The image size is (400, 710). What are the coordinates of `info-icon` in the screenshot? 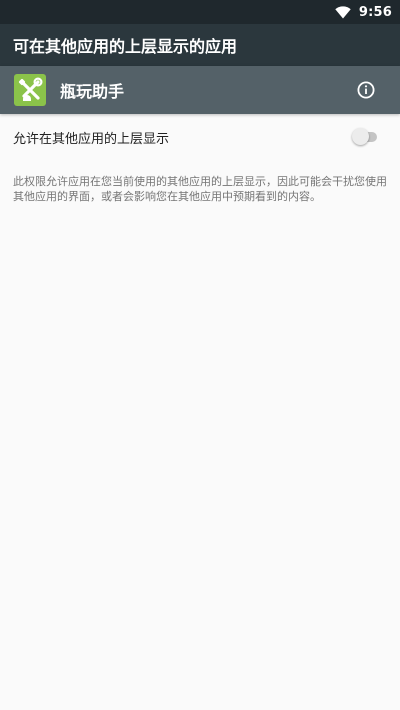 It's located at (366, 90).